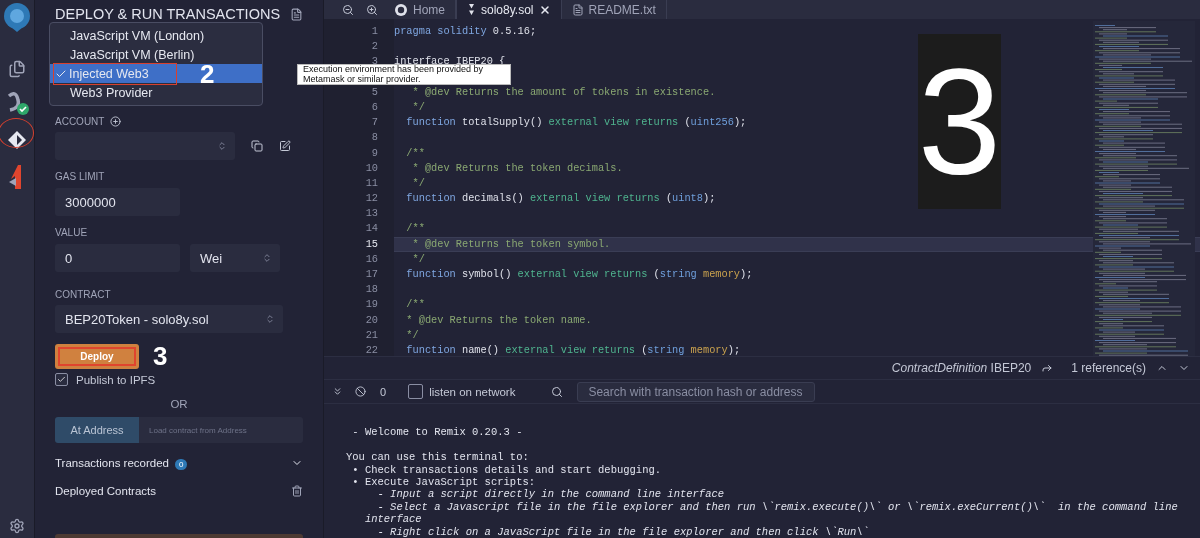 This screenshot has width=1200, height=538. Describe the element at coordinates (156, 35) in the screenshot. I see `menu-option: JavaScript VM (London)` at that location.